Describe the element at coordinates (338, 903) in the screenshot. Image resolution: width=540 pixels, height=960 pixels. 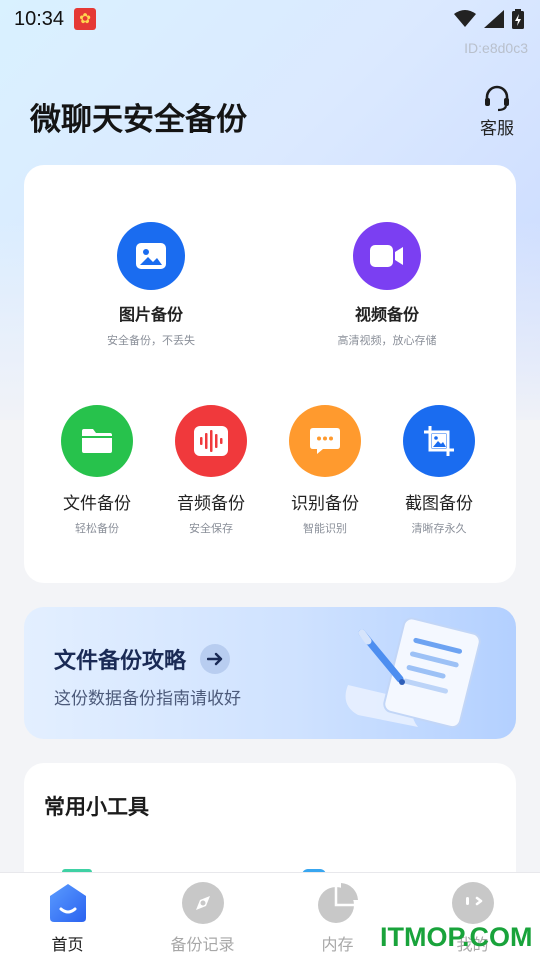
I see `pie-chart-icon` at that location.